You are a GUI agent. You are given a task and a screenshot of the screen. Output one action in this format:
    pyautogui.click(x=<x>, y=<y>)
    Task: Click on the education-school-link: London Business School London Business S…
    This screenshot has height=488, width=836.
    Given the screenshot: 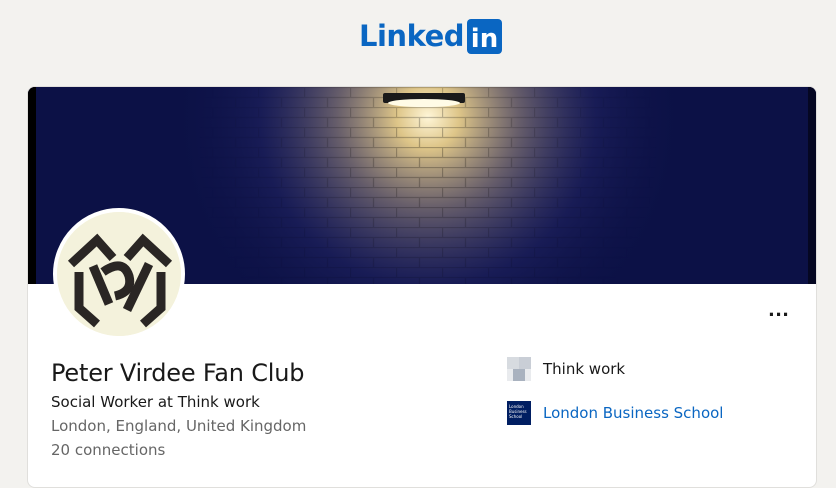 What is the action you would take?
    pyautogui.click(x=615, y=413)
    